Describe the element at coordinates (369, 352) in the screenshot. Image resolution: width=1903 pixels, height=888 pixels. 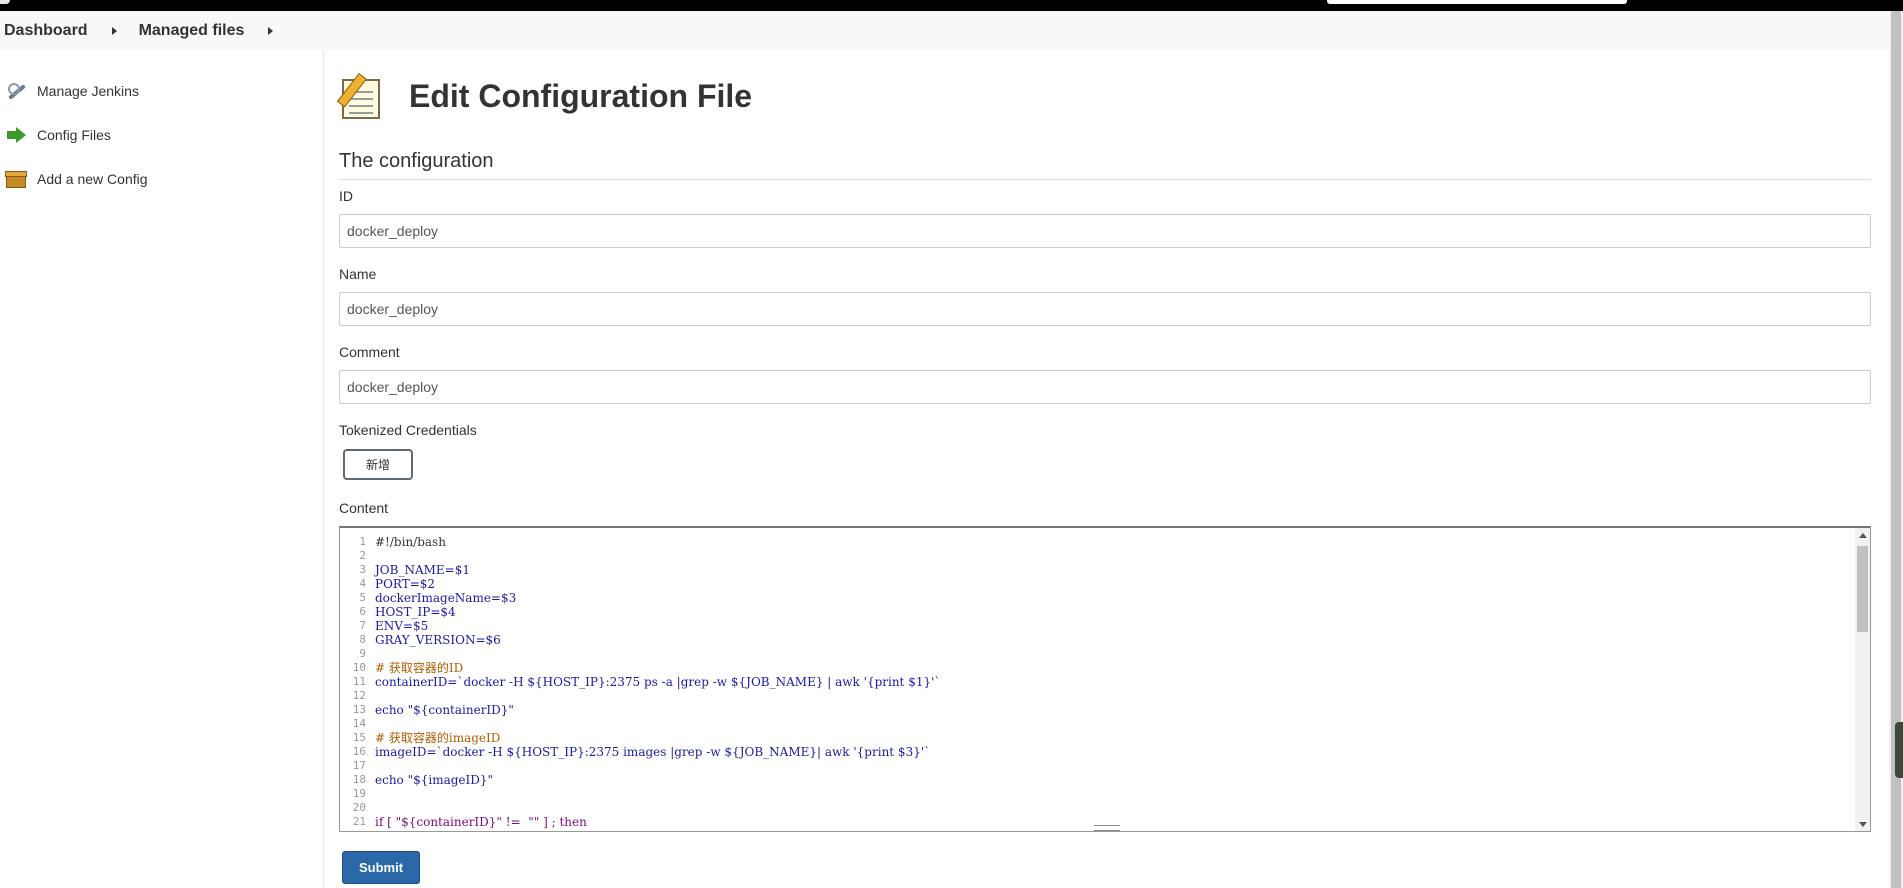
I see `comment-label: Comment` at that location.